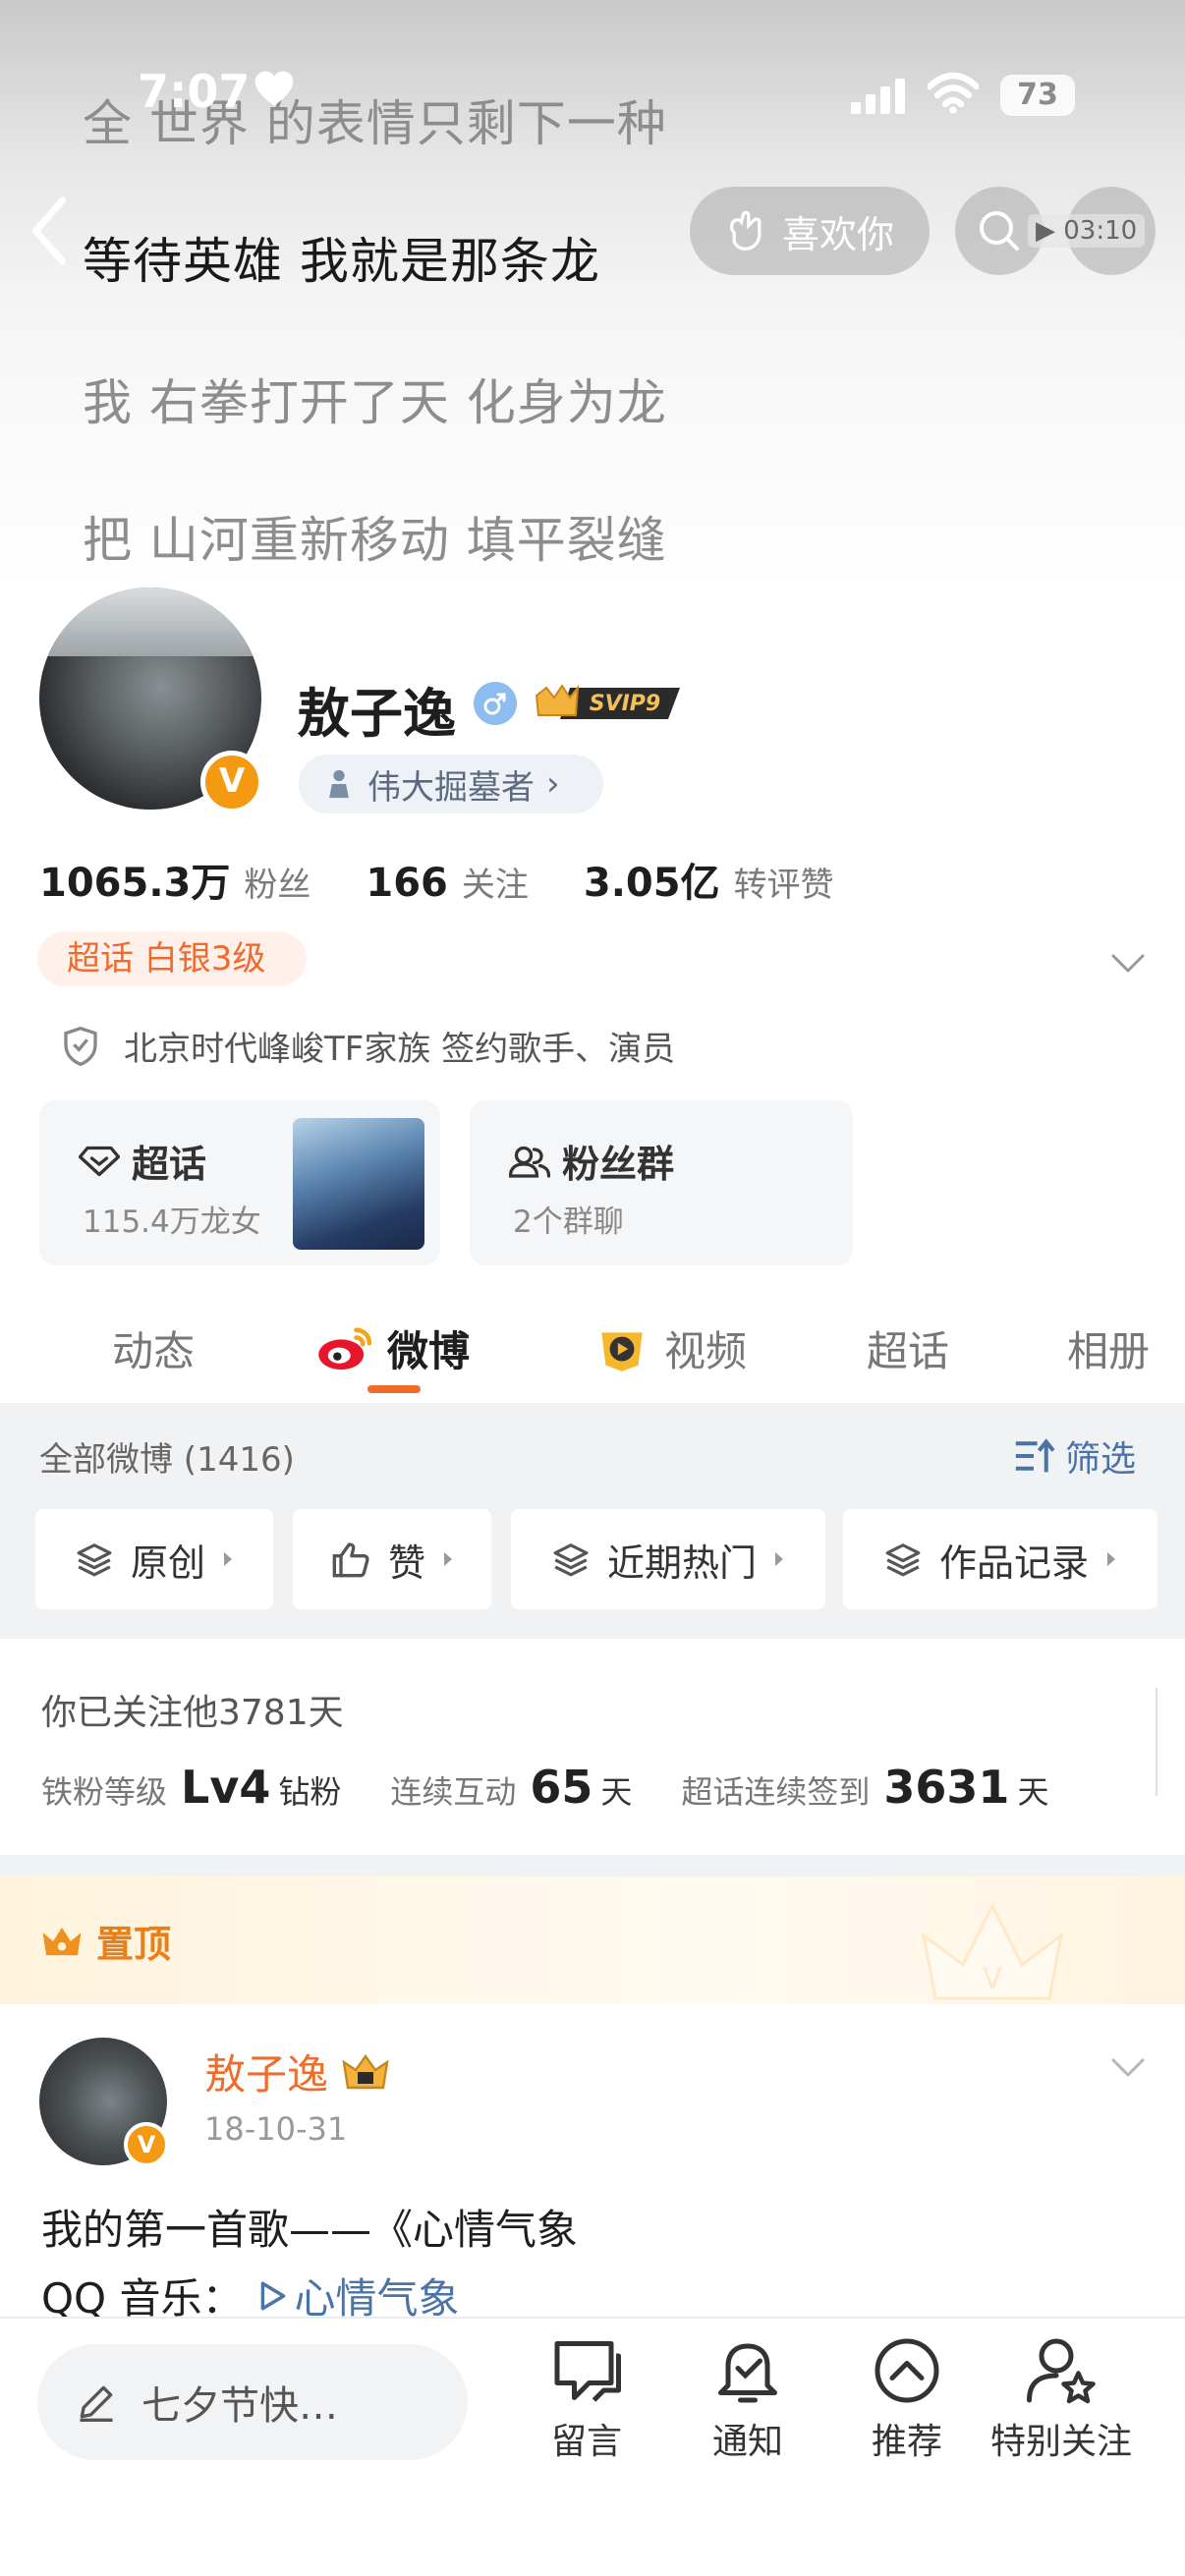  I want to click on back-icon, so click(49, 230).